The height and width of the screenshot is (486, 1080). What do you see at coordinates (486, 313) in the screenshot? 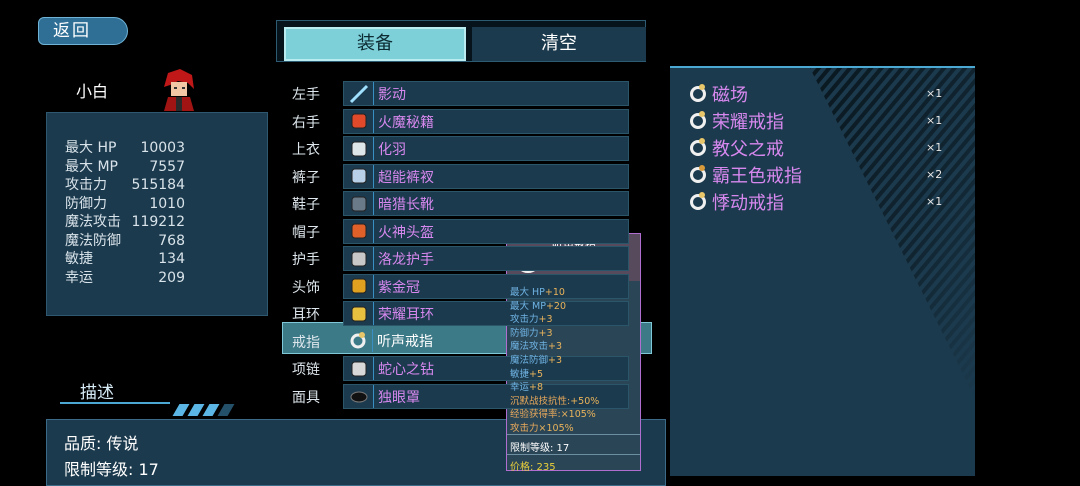
I see `equipment-slot: 荣耀耳环` at bounding box center [486, 313].